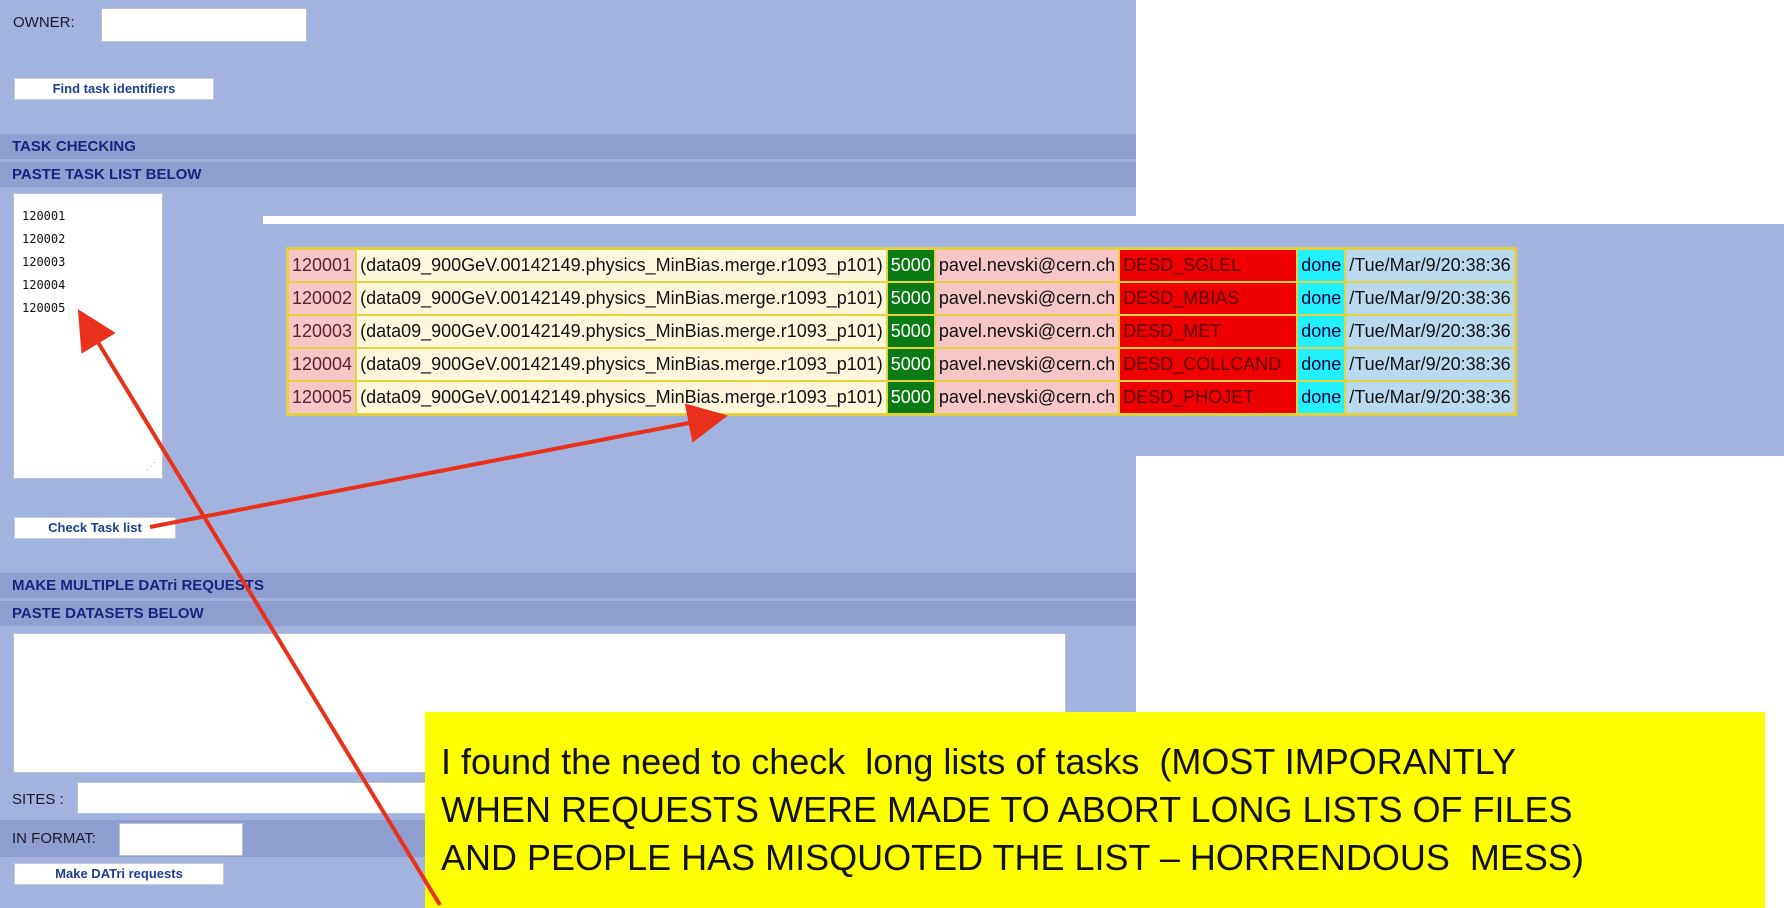  Describe the element at coordinates (1208, 397) in the screenshot. I see `format-cell: DESD_PHOJET` at that location.